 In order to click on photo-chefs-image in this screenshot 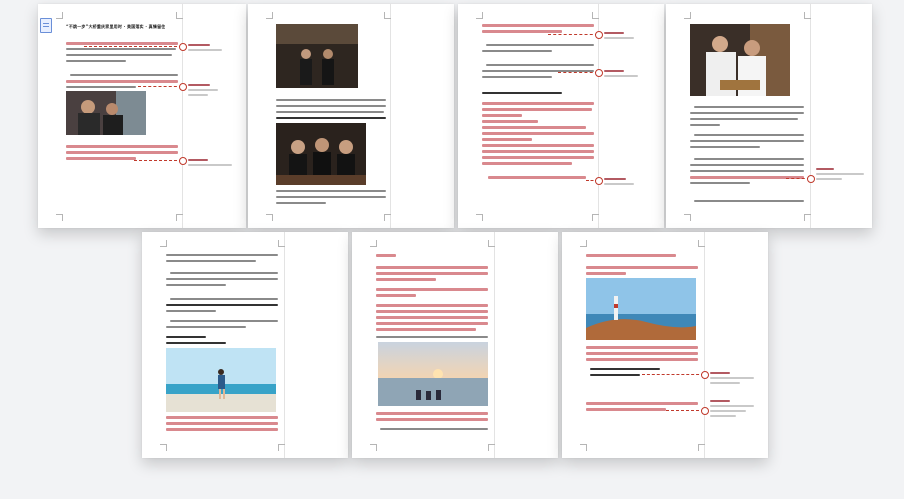, I will do `click(740, 60)`.